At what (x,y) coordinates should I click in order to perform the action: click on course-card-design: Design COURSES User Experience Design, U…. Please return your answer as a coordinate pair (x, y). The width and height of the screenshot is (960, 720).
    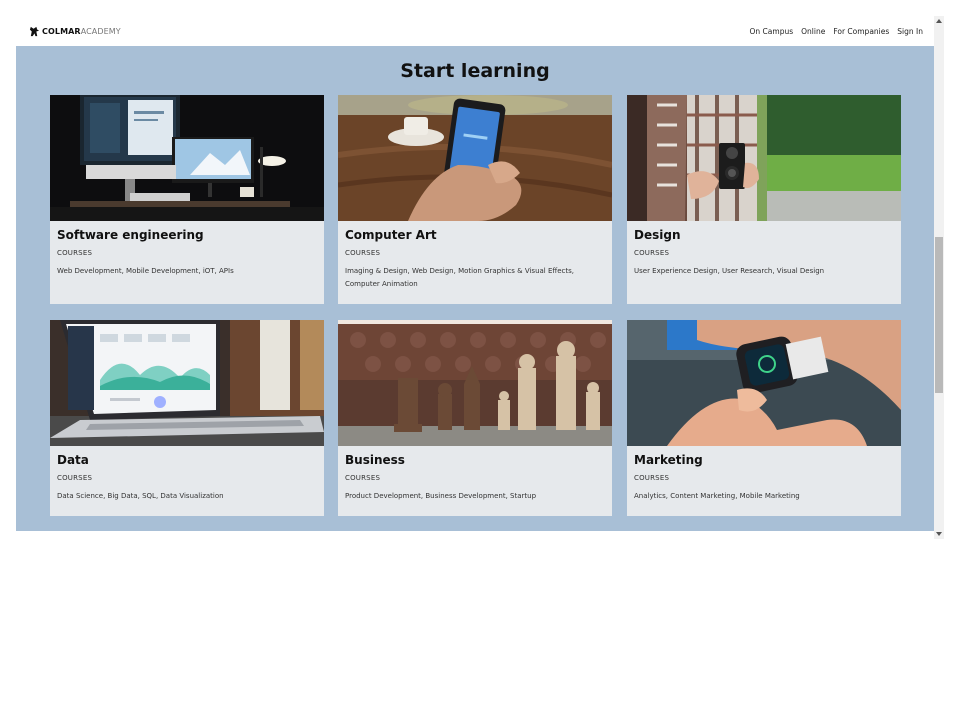
    Looking at the image, I should click on (764, 199).